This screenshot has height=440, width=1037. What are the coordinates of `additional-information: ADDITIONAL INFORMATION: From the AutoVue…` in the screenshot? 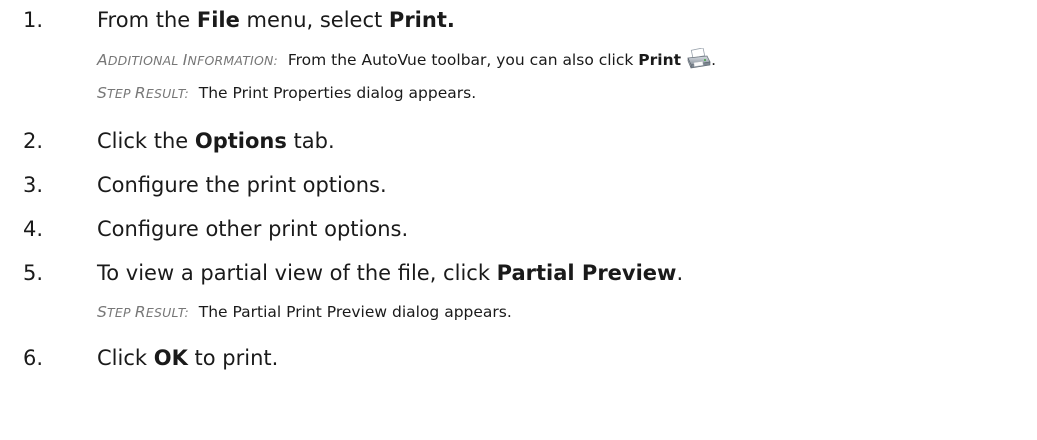 It's located at (406, 59).